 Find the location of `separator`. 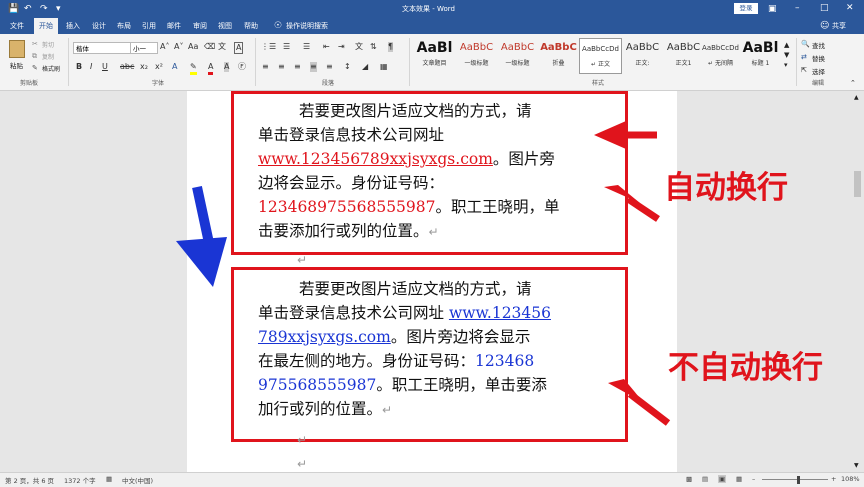

separator is located at coordinates (255, 62).